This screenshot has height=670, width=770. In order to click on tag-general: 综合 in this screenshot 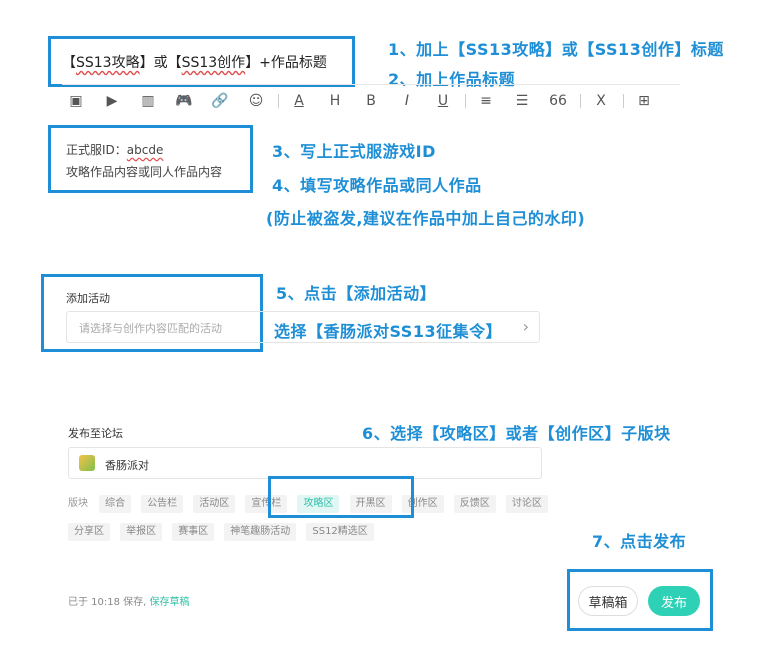, I will do `click(115, 504)`.